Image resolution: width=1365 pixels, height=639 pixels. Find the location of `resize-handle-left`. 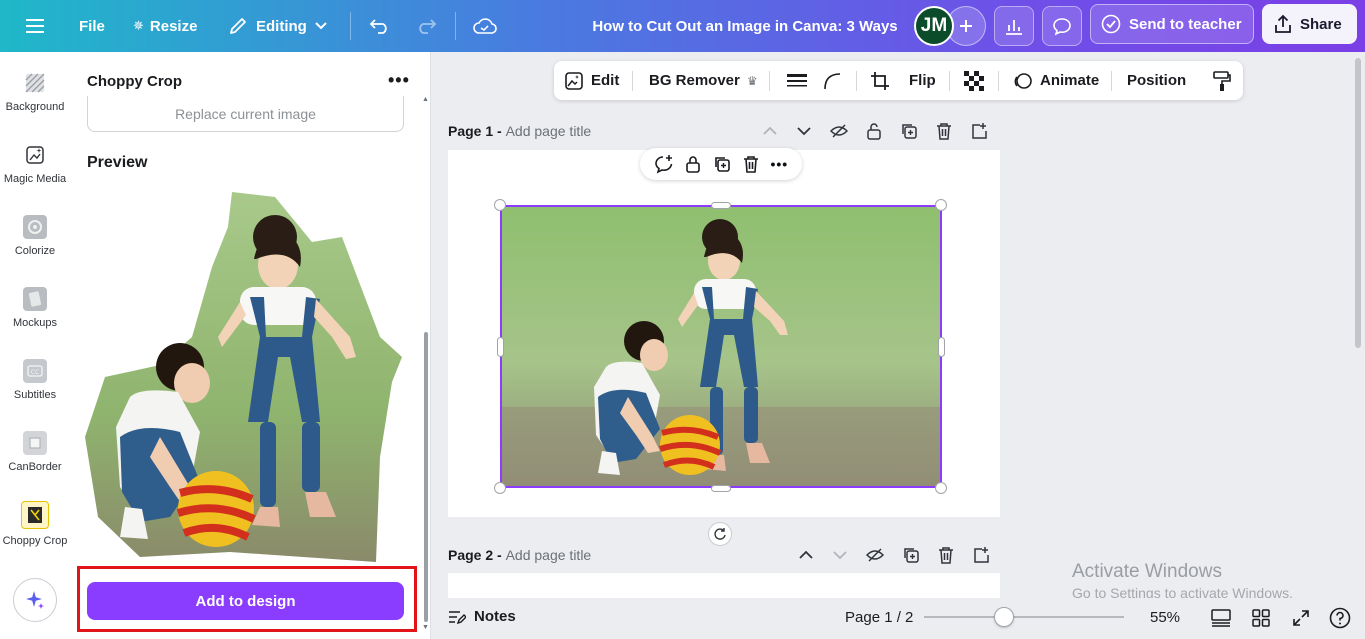

resize-handle-left is located at coordinates (500, 347).